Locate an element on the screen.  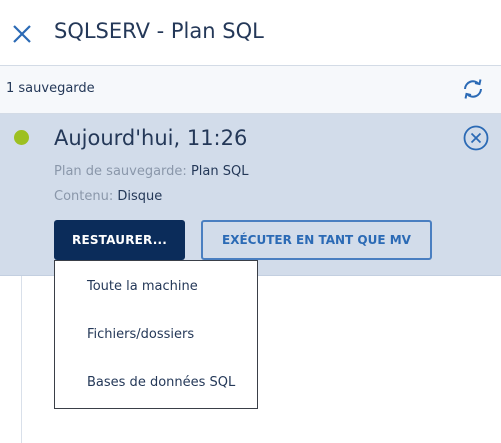
plan-line: Plan de sauvegarde: Plan SQL is located at coordinates (151, 171).